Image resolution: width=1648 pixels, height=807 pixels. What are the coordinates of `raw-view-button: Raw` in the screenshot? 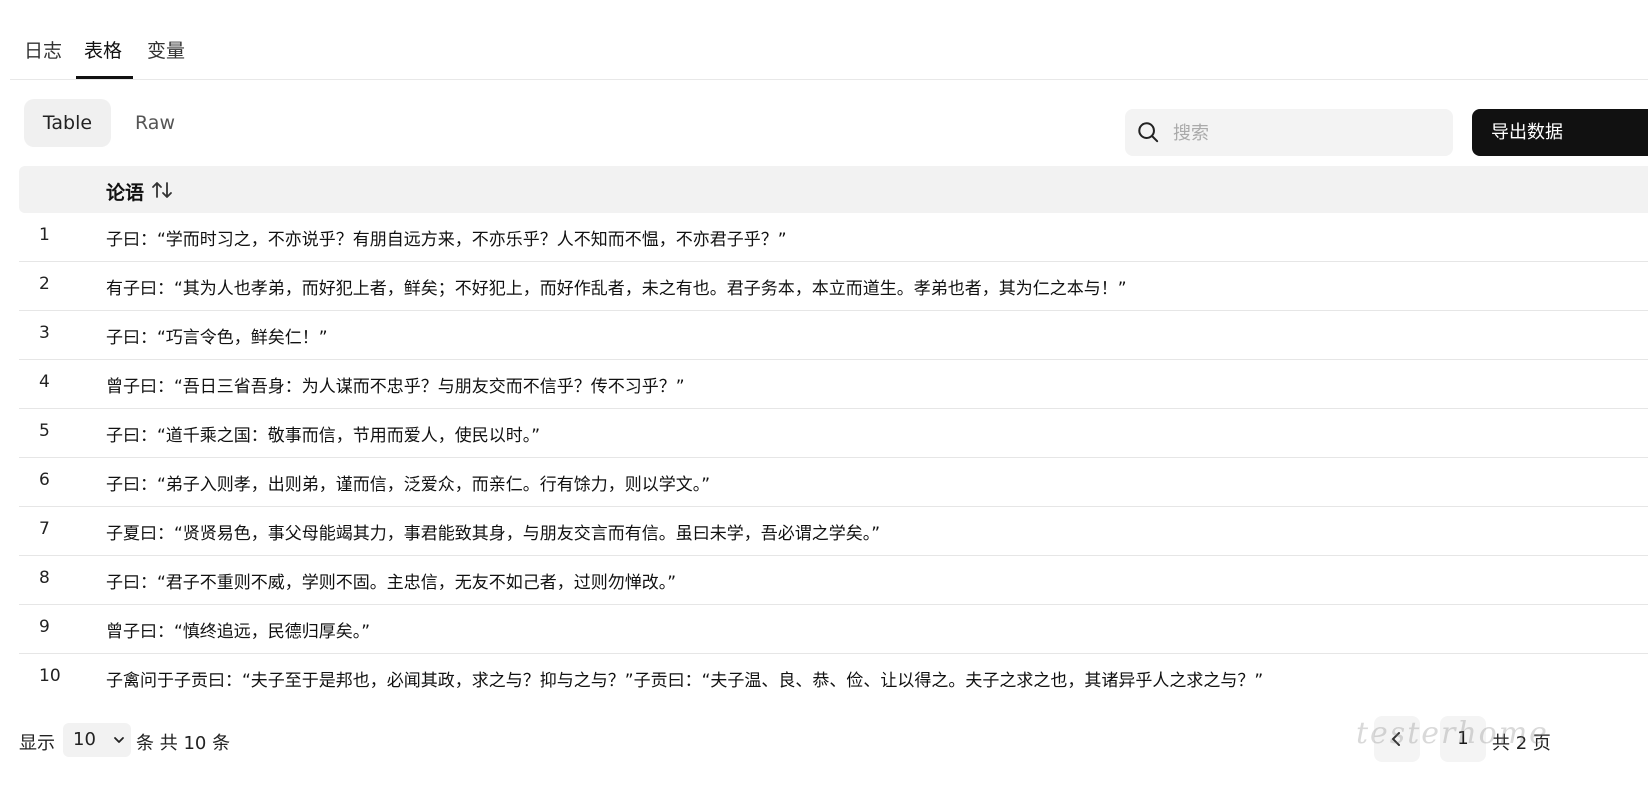 It's located at (155, 123).